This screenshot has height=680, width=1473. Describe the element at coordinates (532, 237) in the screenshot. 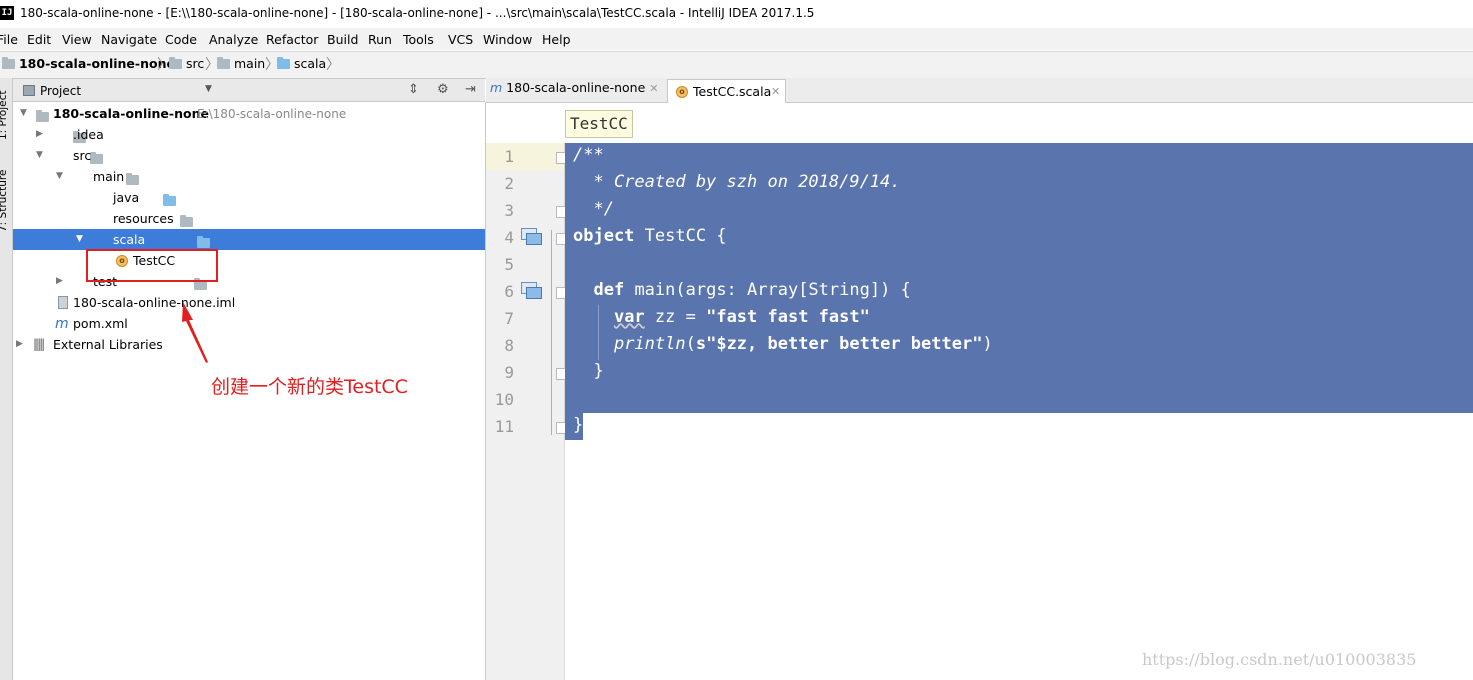

I see `run-object-icon` at that location.